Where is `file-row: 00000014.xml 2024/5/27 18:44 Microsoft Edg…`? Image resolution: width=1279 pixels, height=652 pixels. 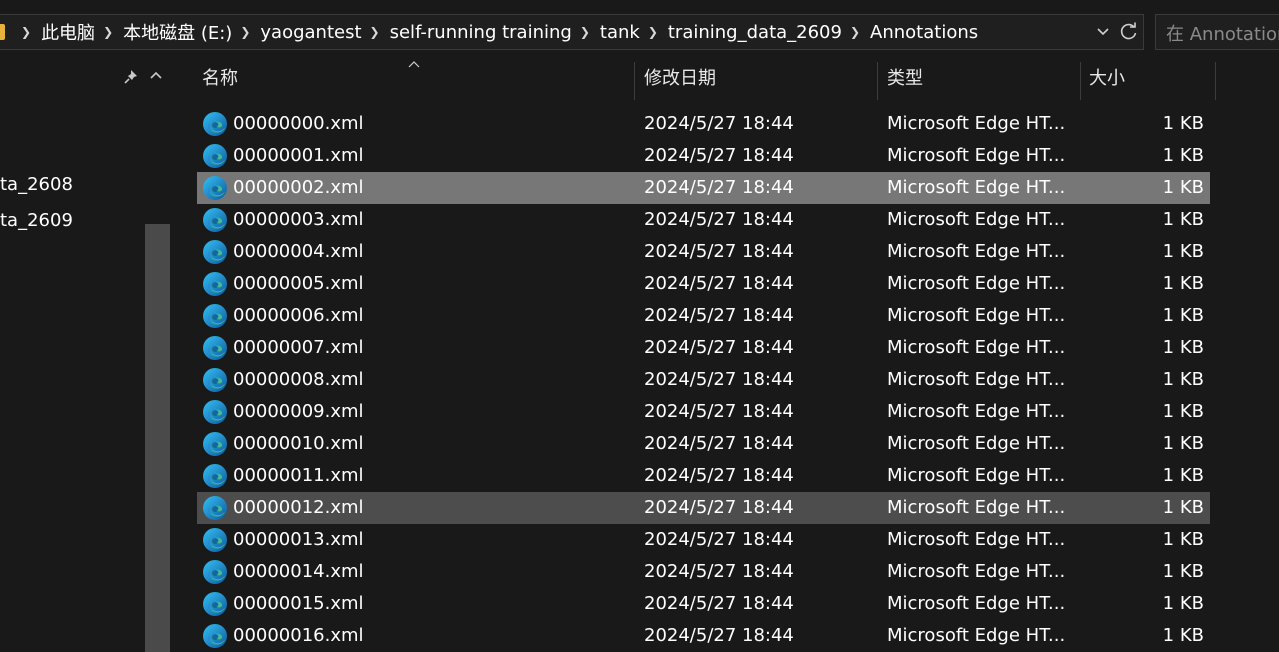
file-row: 00000014.xml 2024/5/27 18:44 Microsoft Edg… is located at coordinates (703, 572).